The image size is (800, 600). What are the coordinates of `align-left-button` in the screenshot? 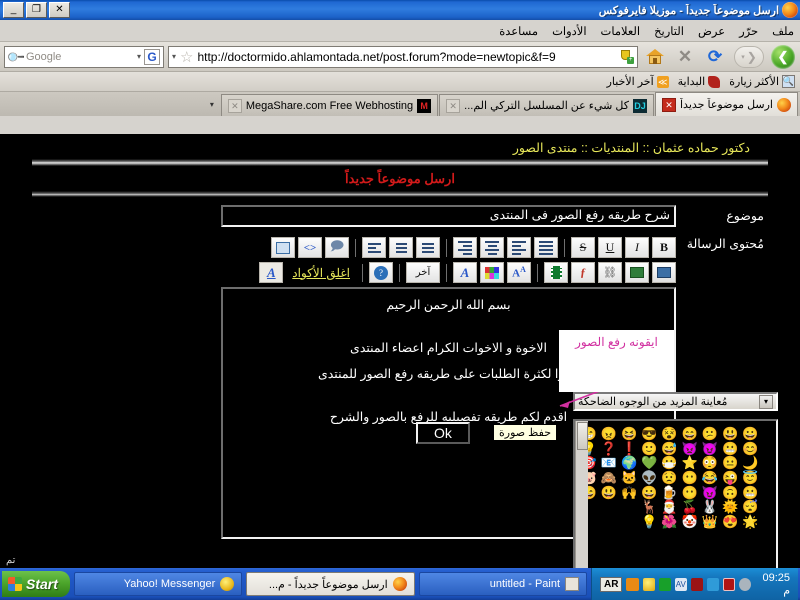 It's located at (465, 247).